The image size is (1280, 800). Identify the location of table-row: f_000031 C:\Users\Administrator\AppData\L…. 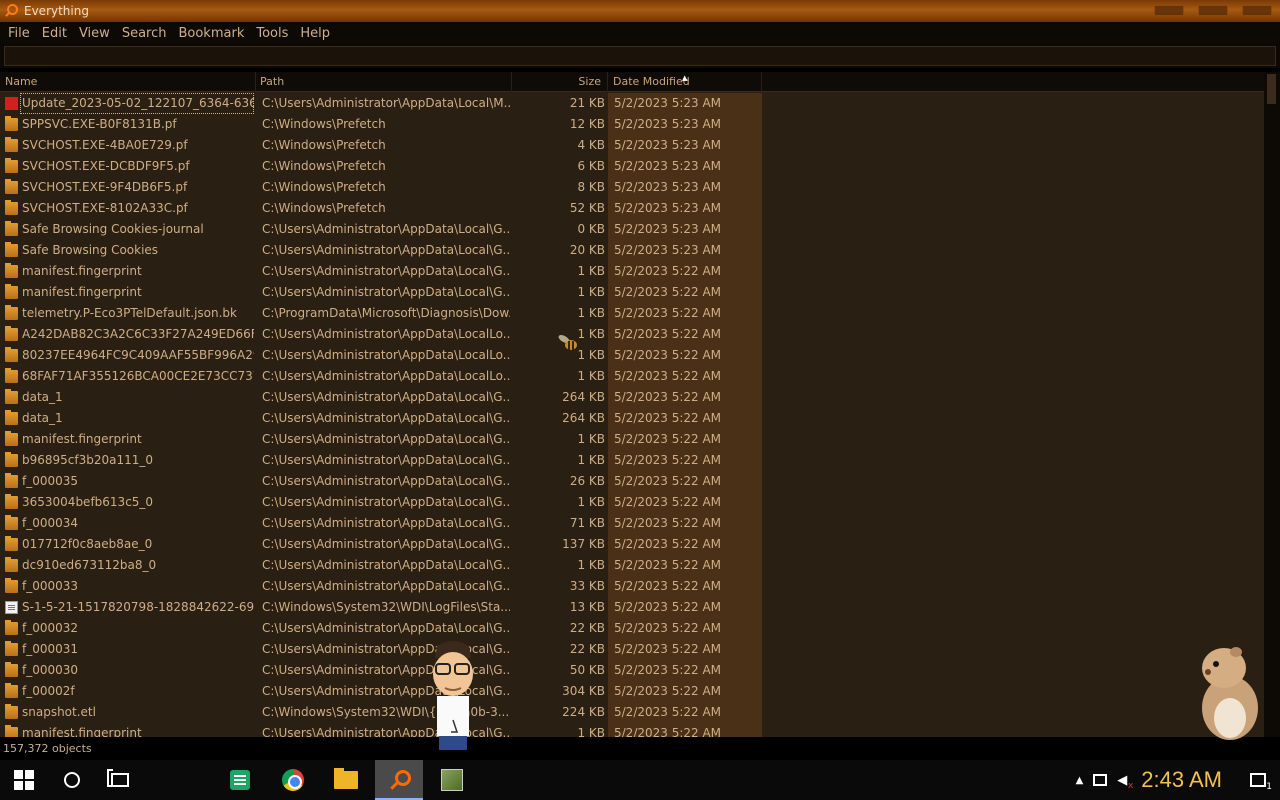
(632, 649).